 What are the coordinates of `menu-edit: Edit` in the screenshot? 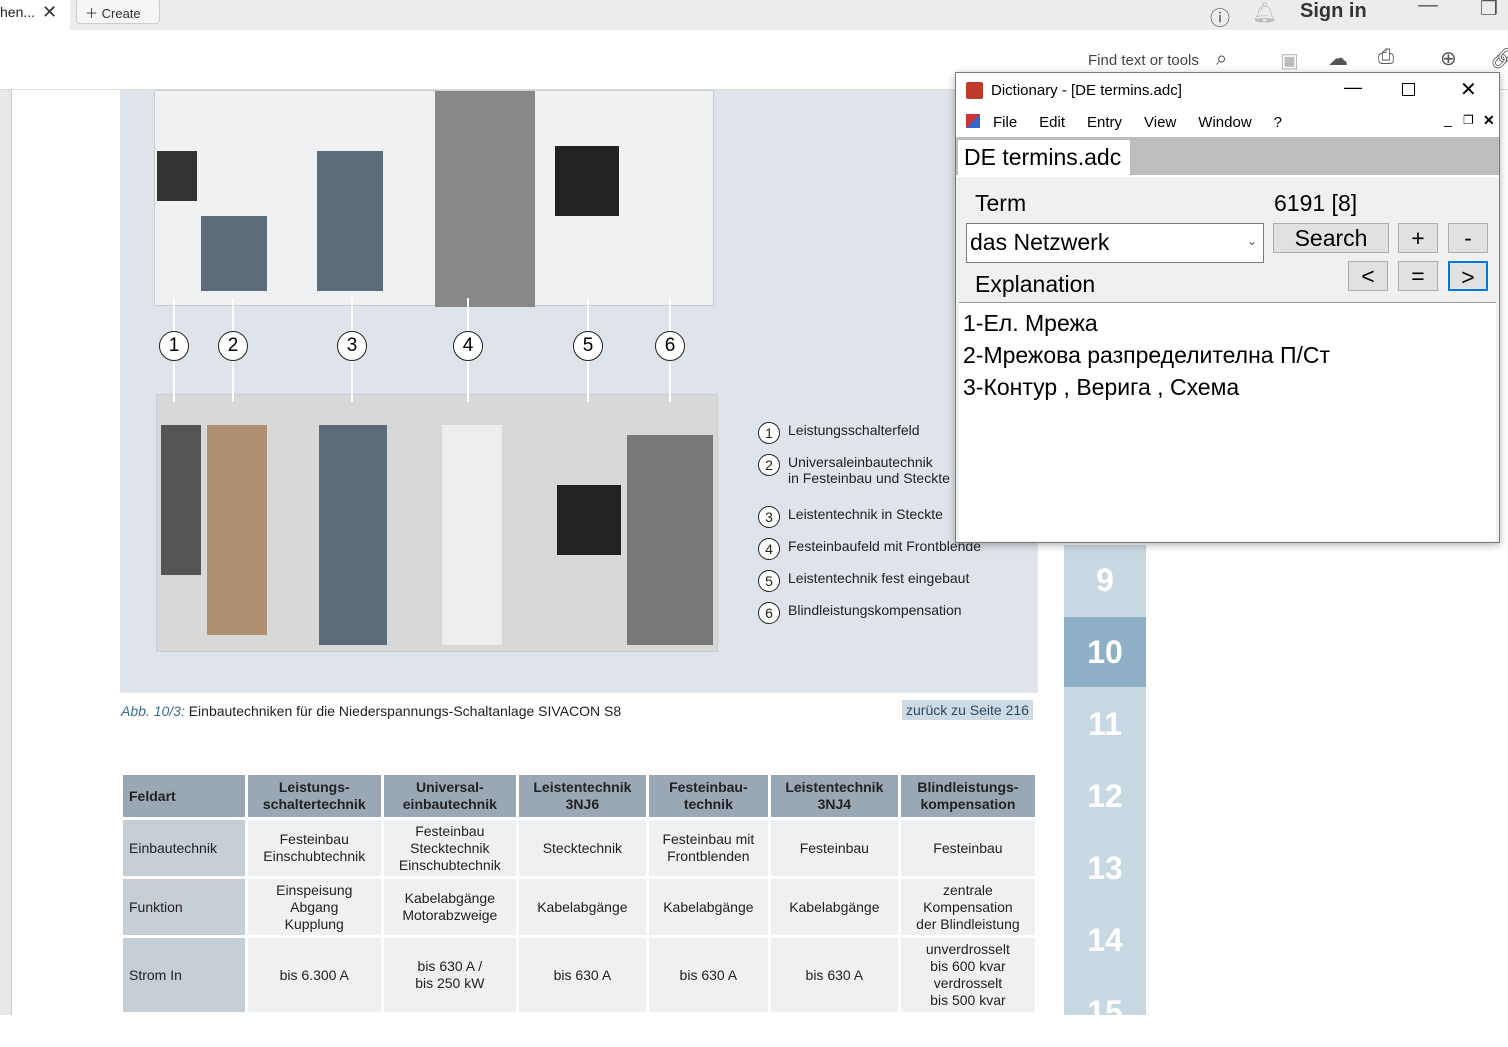 It's located at (1052, 122).